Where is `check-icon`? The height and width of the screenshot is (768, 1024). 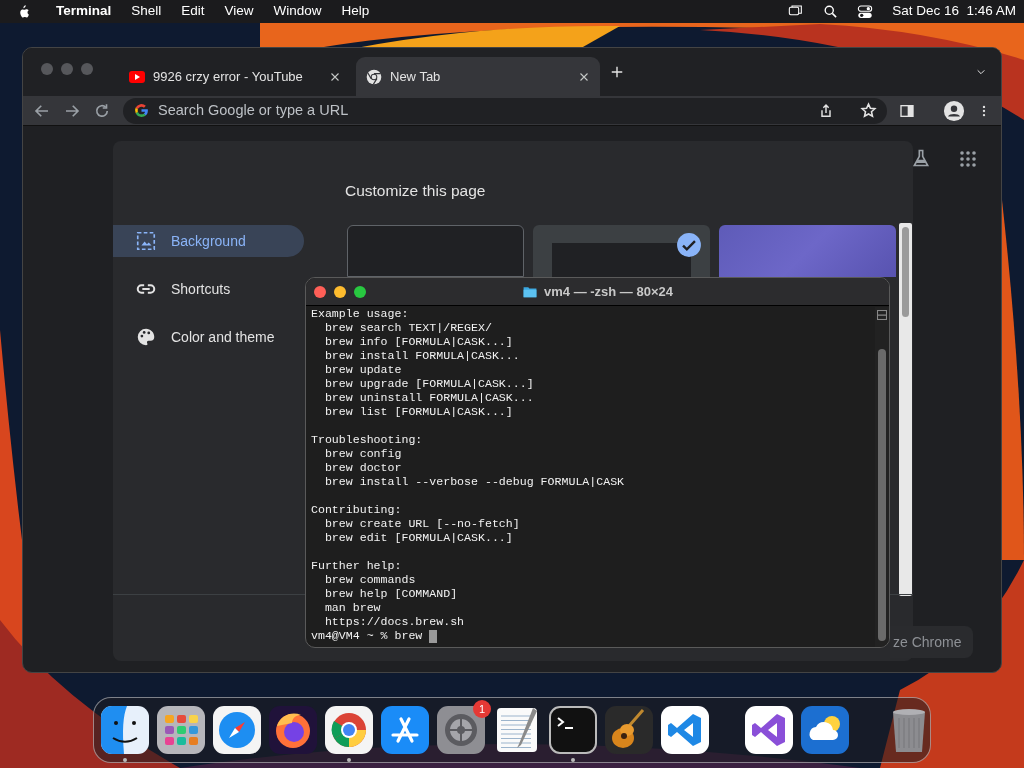 check-icon is located at coordinates (689, 245).